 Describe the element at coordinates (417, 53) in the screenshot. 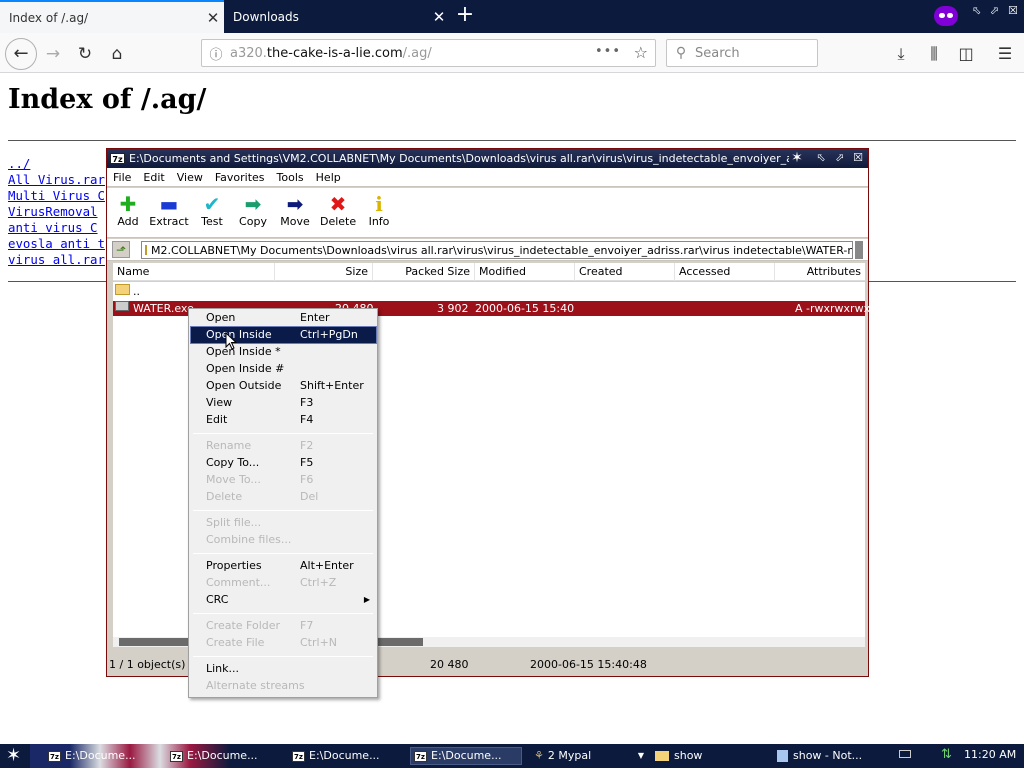

I see `url-path: /.ag/` at that location.